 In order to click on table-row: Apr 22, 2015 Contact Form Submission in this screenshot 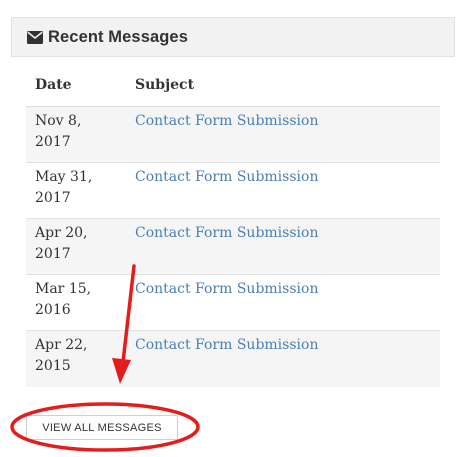, I will do `click(233, 358)`.